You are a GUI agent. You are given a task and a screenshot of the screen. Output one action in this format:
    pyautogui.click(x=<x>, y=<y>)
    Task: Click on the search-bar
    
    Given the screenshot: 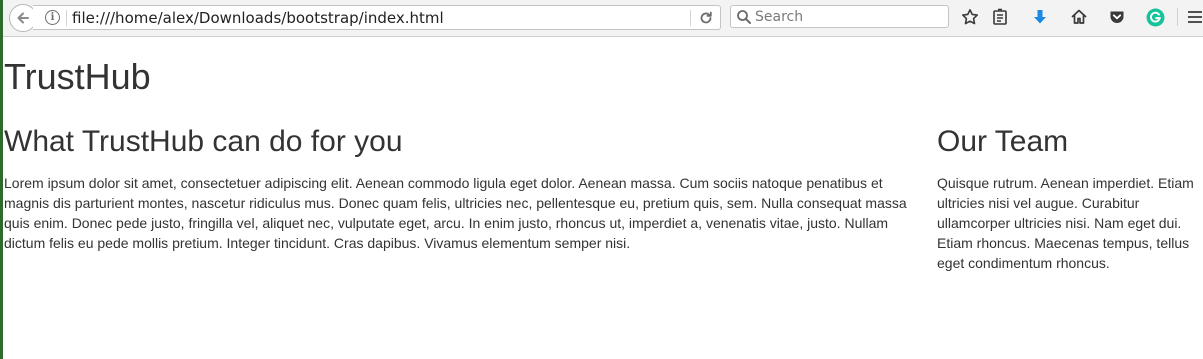 What is the action you would take?
    pyautogui.click(x=839, y=16)
    